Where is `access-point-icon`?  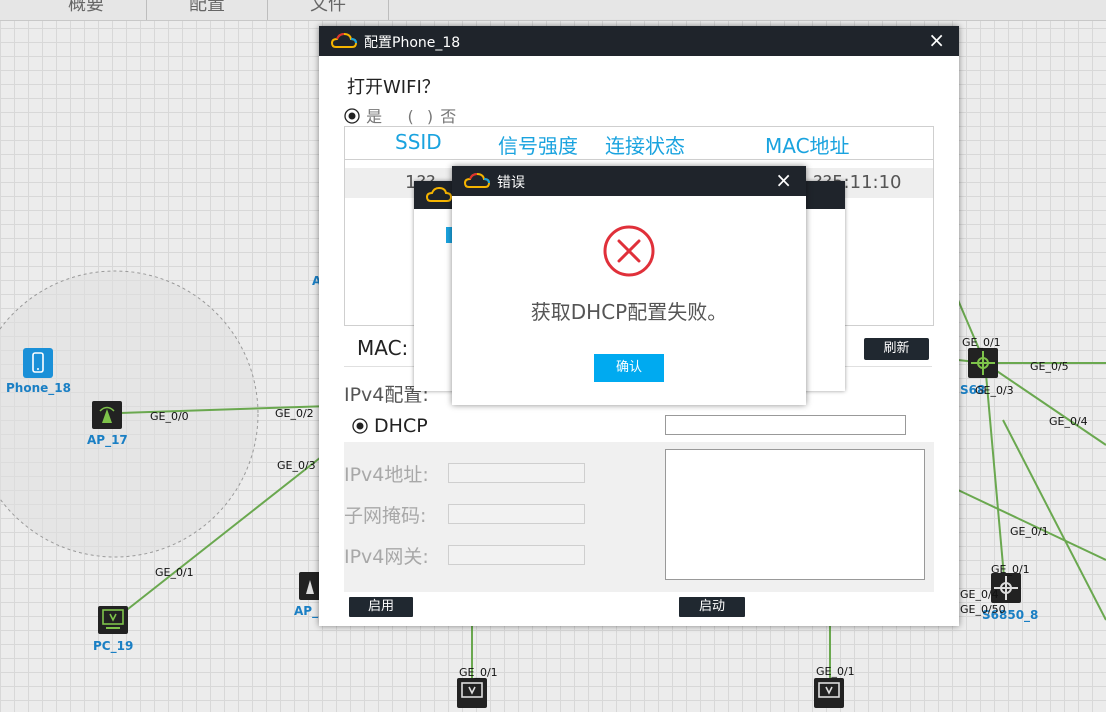
access-point-icon is located at coordinates (107, 417).